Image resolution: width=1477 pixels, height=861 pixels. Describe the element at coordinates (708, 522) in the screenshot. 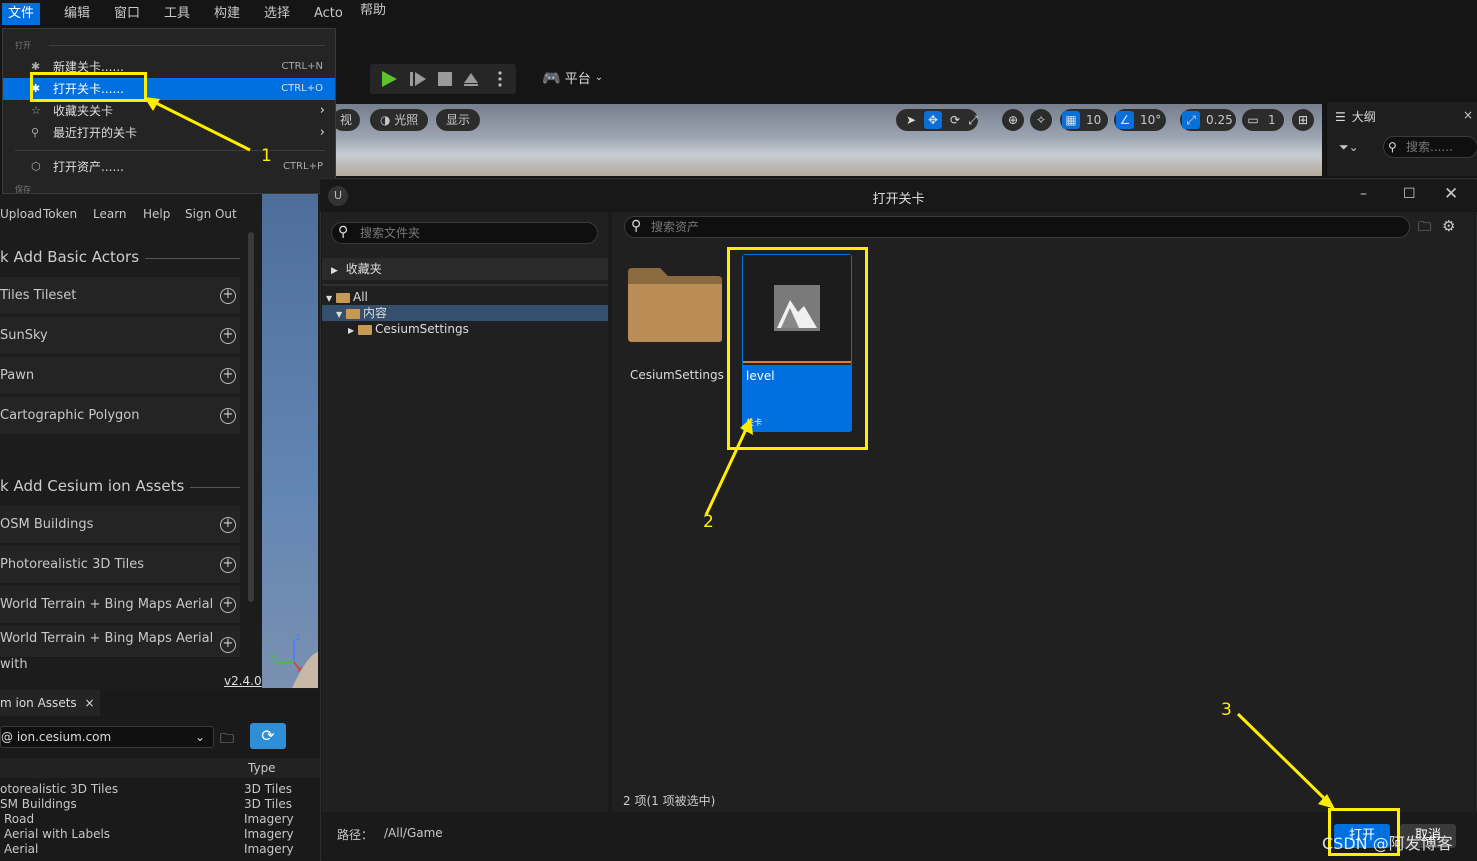

I see `annotation-number-2: 2` at that location.